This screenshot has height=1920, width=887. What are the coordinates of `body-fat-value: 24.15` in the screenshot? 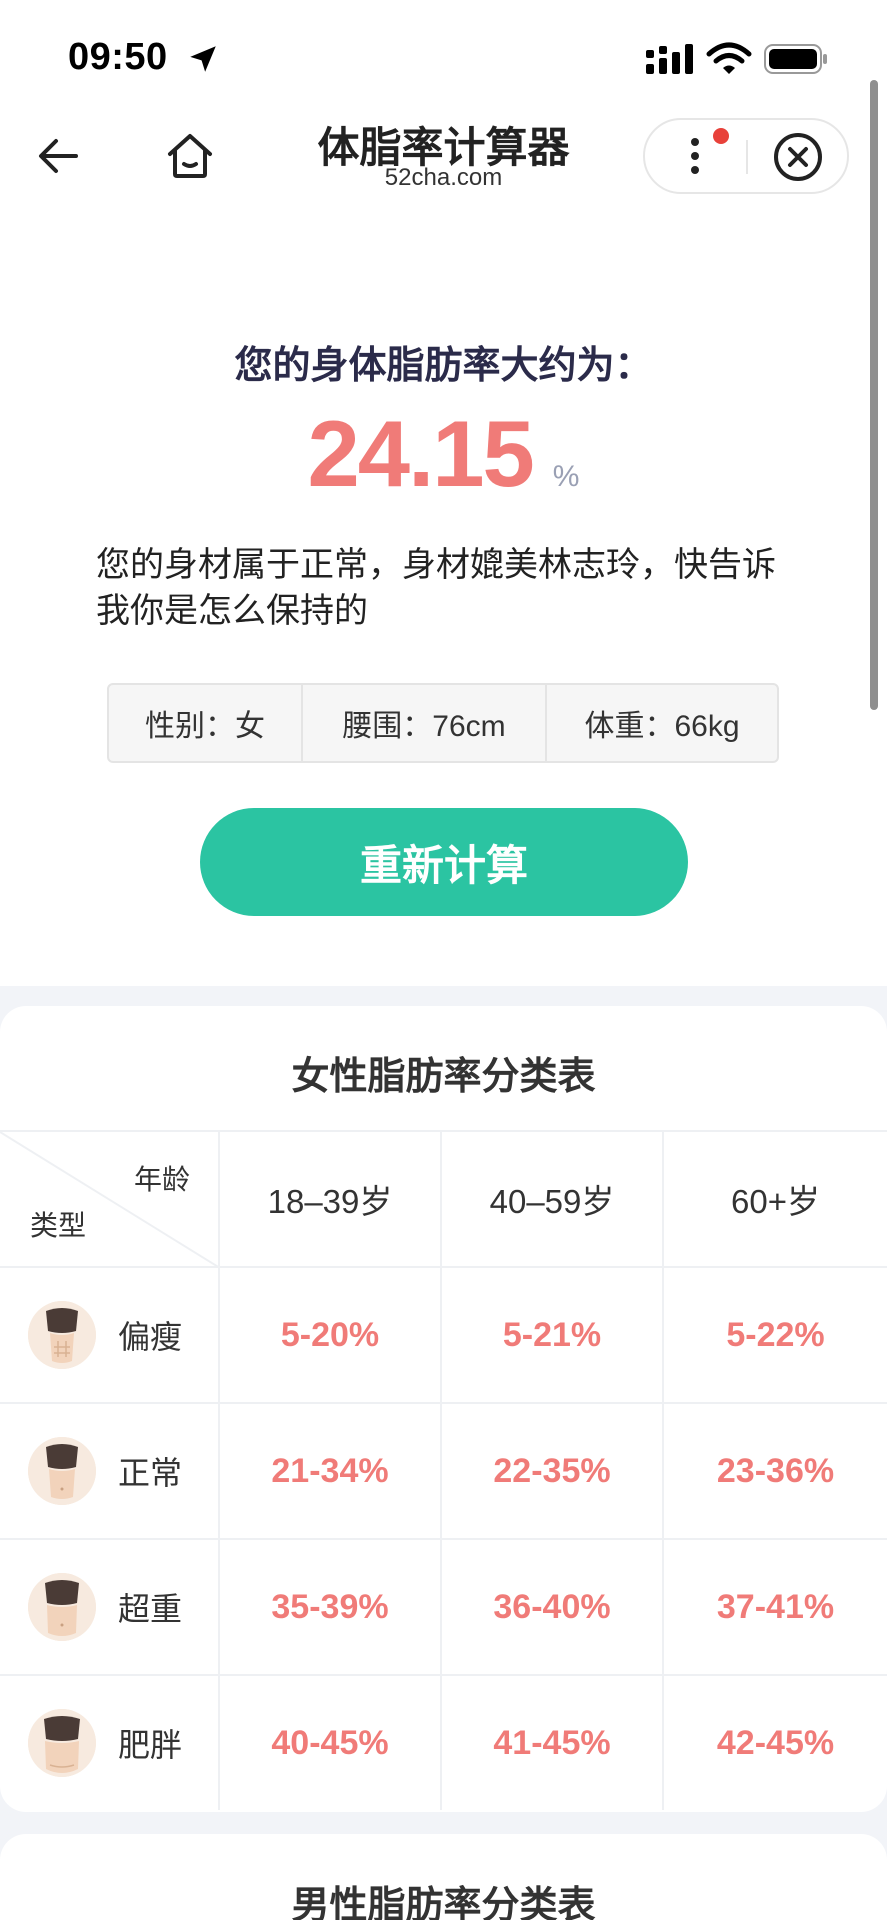 It's located at (421, 453).